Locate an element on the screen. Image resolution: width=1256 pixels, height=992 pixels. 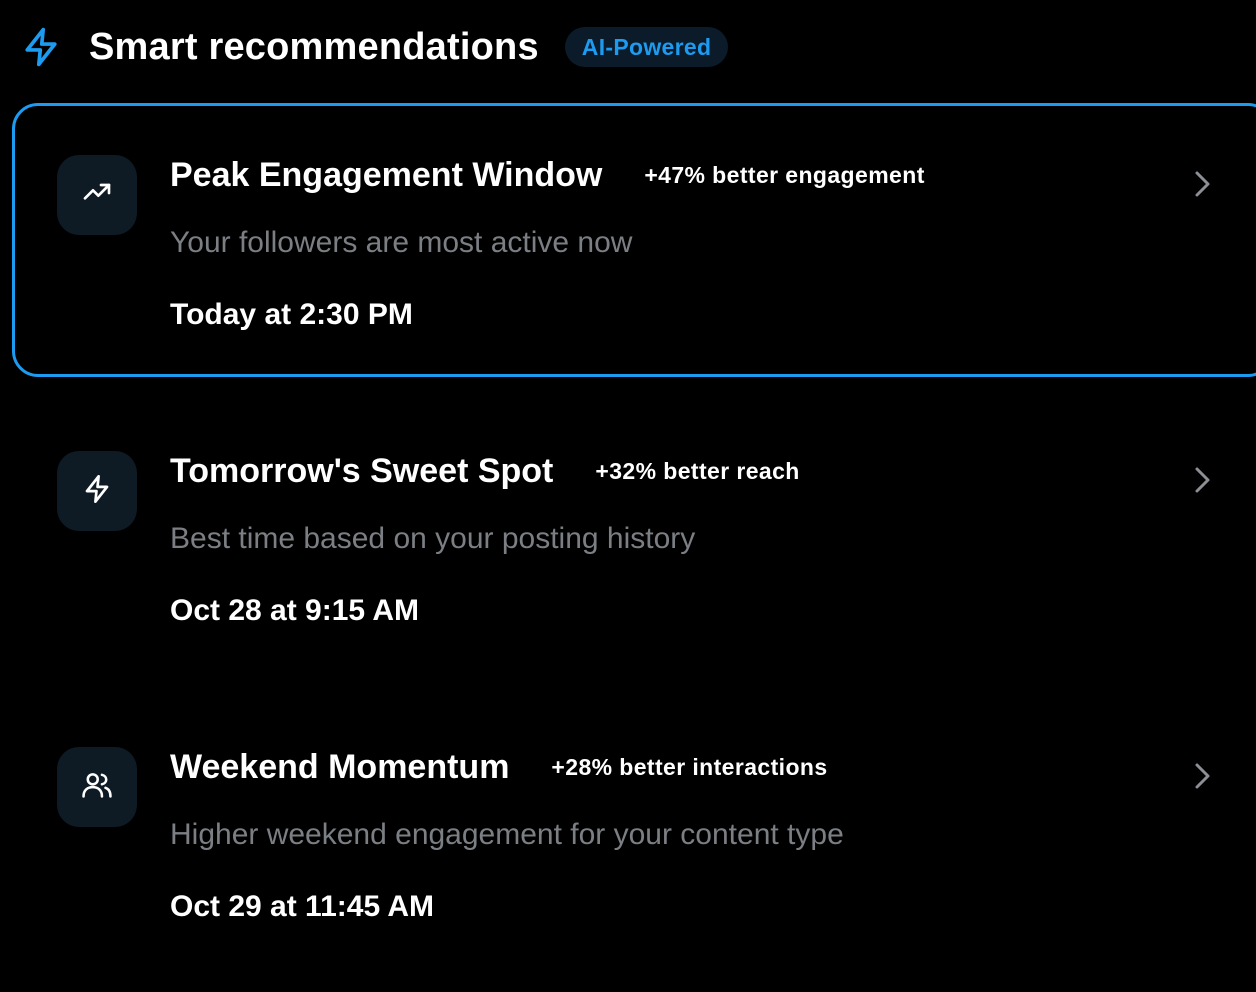
ai-powered-badge: AI-Powered is located at coordinates (646, 47).